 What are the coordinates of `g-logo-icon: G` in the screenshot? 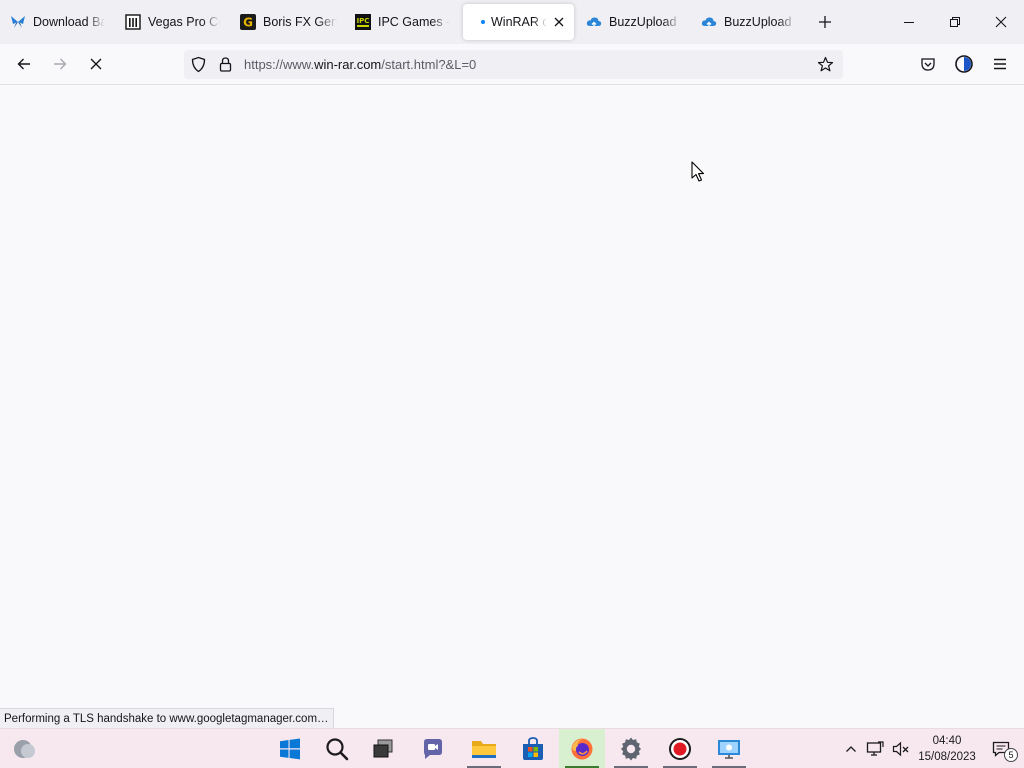 It's located at (248, 22).